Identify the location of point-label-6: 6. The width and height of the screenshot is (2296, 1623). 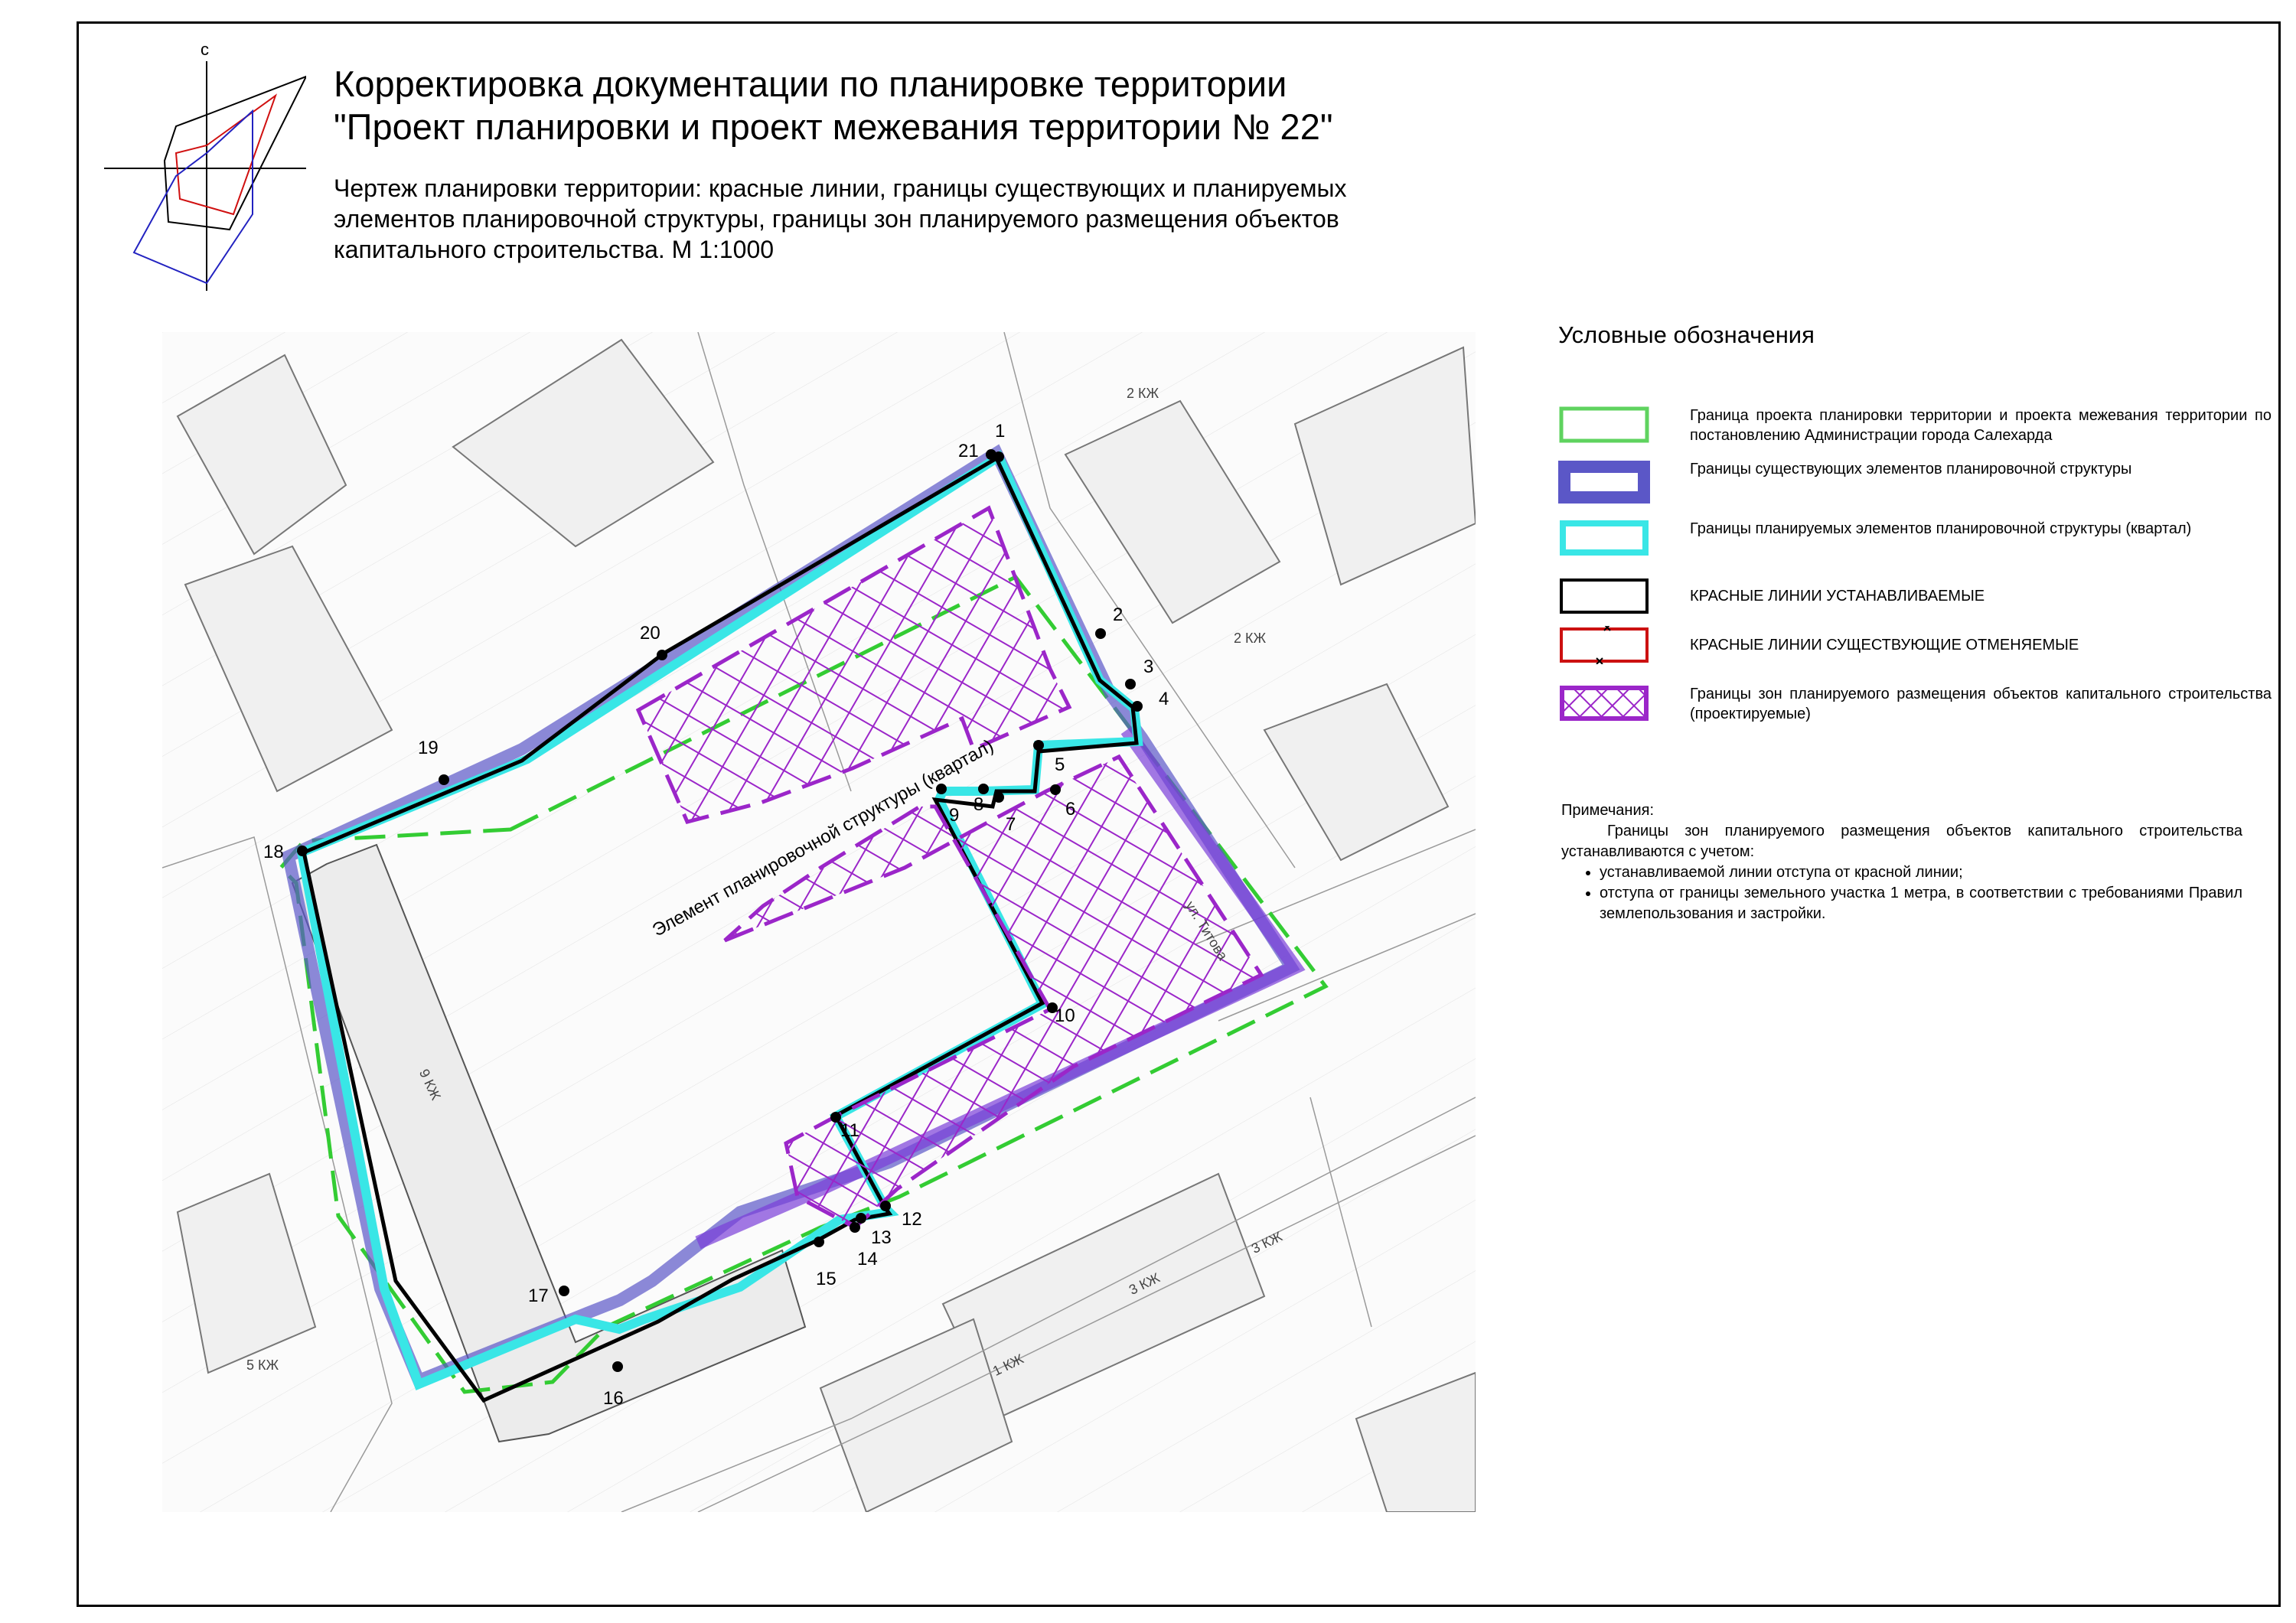
(1070, 810).